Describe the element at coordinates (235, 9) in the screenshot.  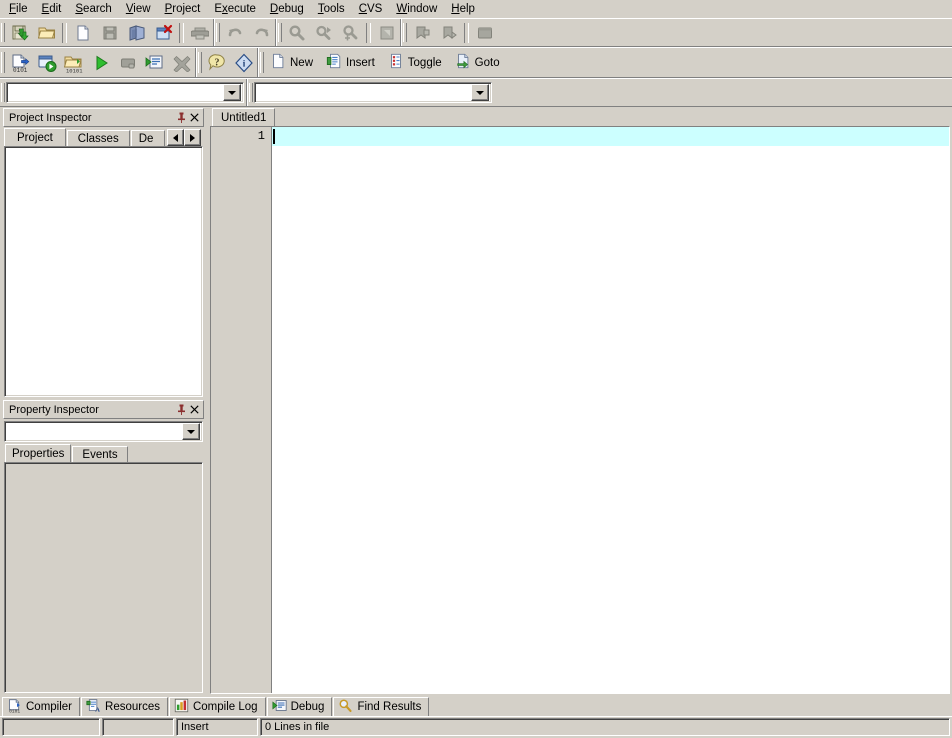
I see `menu-execute: Execute` at that location.